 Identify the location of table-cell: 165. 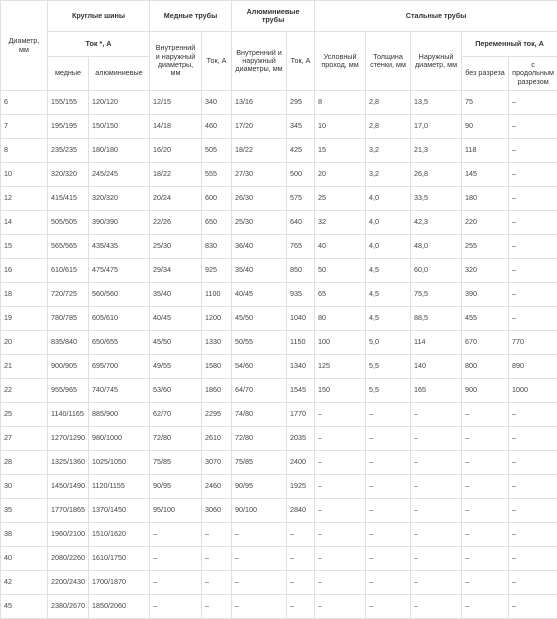
(436, 391).